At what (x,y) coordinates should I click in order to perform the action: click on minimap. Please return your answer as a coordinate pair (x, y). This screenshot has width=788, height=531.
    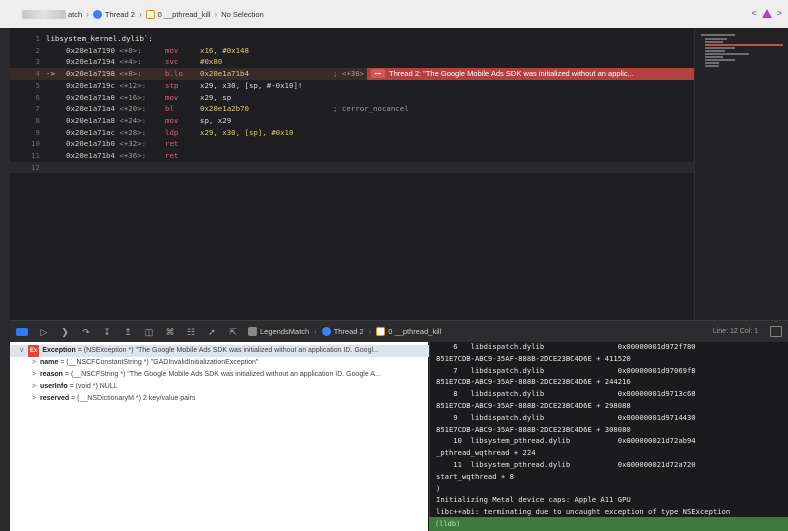
    Looking at the image, I should click on (741, 174).